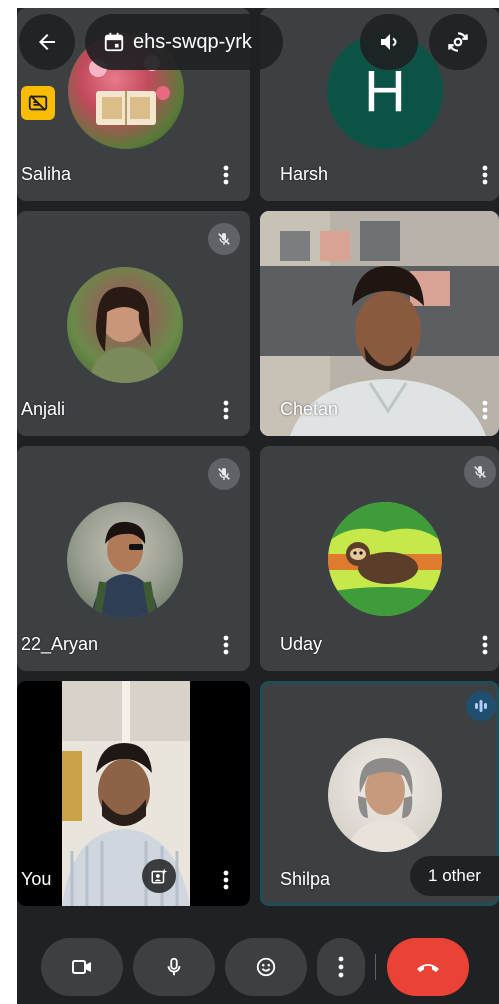 The height and width of the screenshot is (1004, 499). I want to click on others-chip: 1 other, so click(454, 876).